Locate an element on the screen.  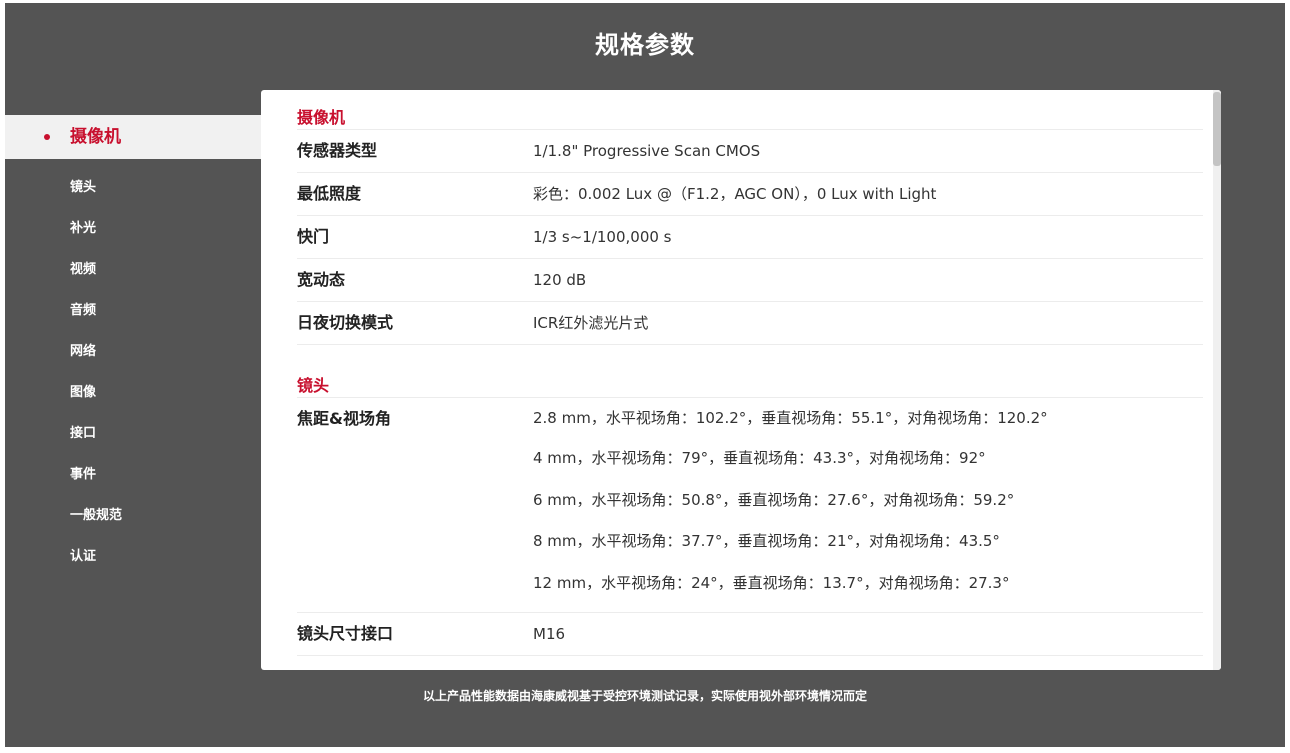
spec-value: 1/1.8" Progressive Scan CMOS is located at coordinates (647, 151).